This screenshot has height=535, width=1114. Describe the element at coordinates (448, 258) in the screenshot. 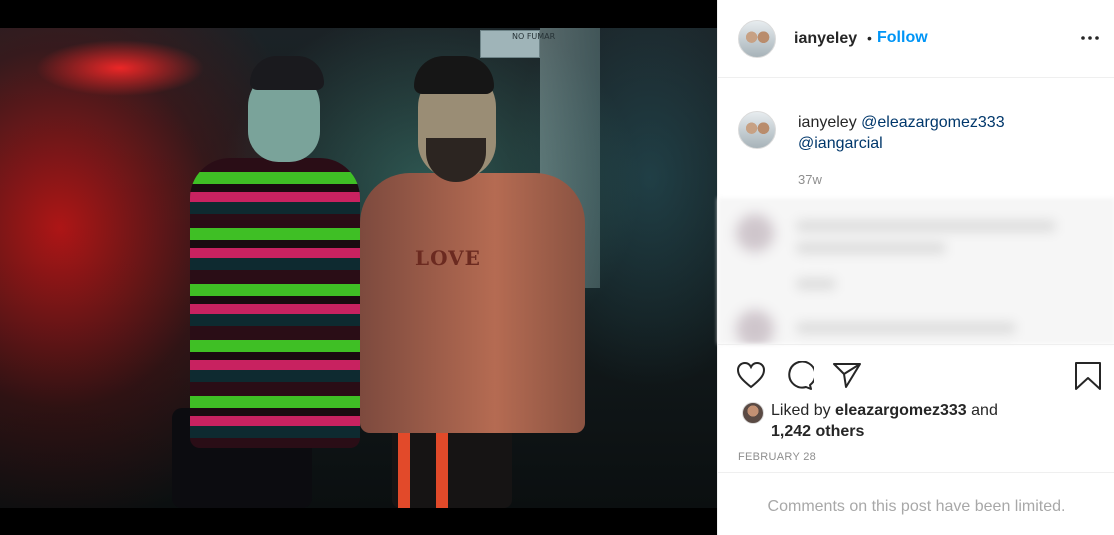

I see `sweater-love-text: LOVE` at that location.